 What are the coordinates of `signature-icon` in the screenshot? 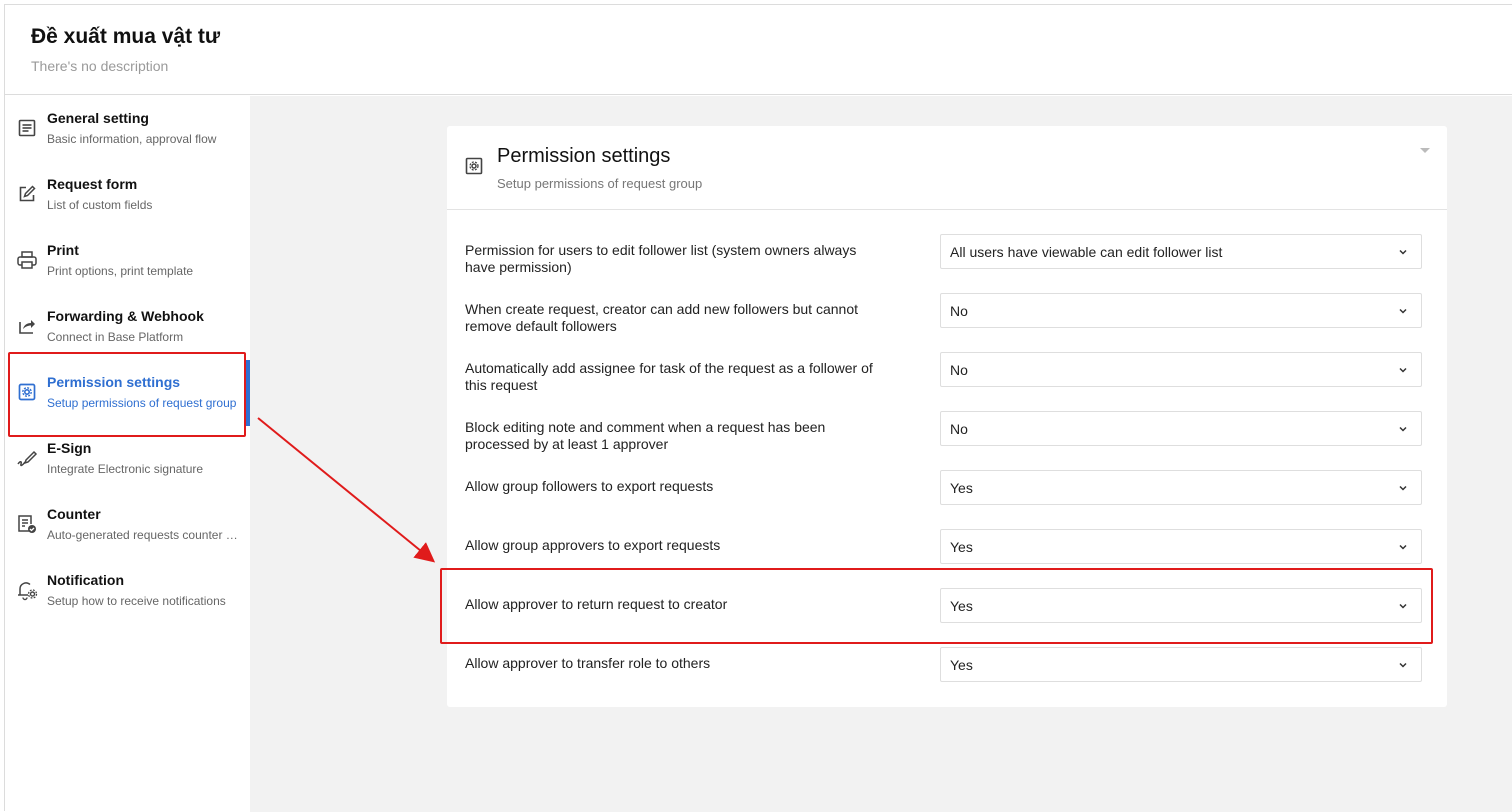 It's located at (27, 458).